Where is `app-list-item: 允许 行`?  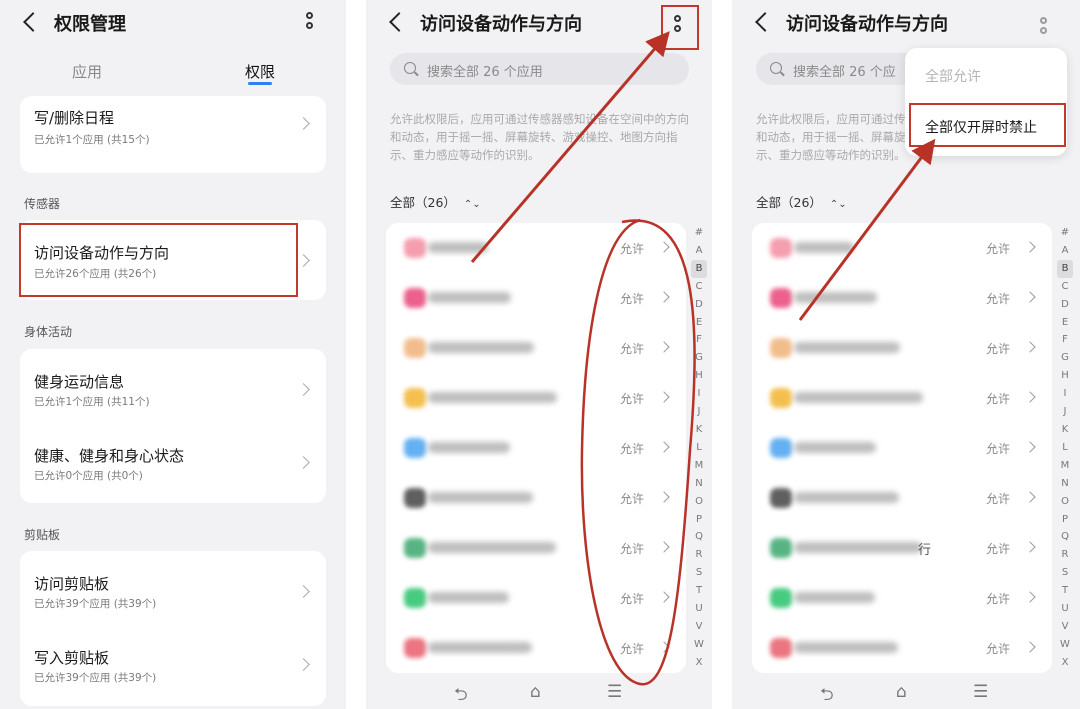 app-list-item: 允许 行 is located at coordinates (902, 548).